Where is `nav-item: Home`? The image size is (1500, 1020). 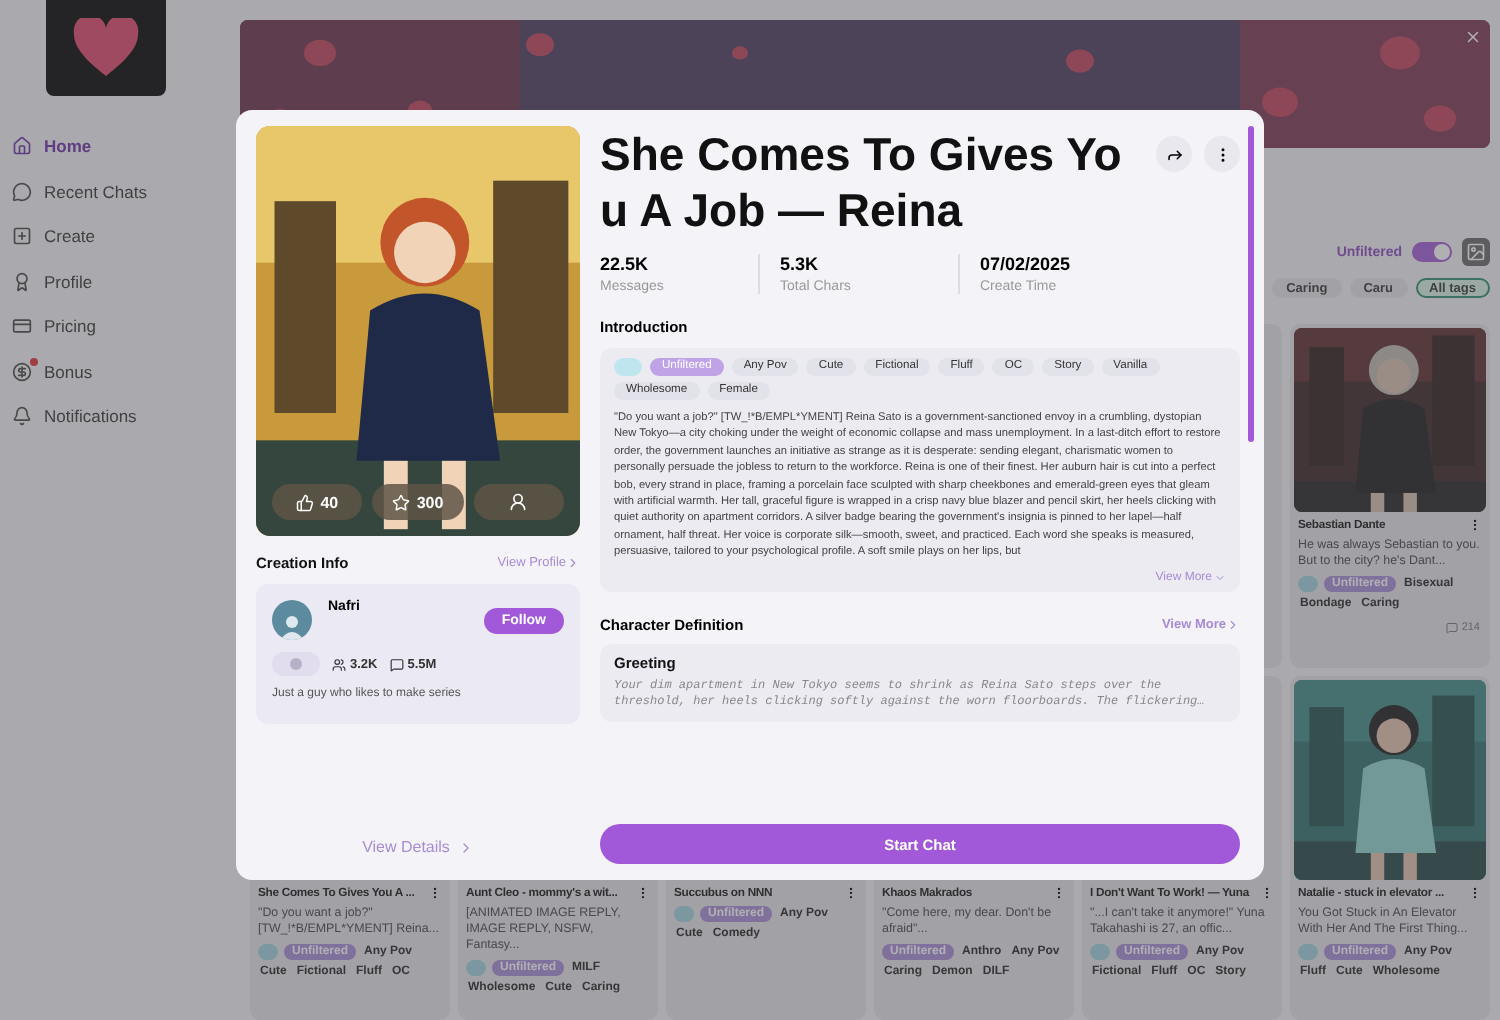
nav-item: Home is located at coordinates (116, 146).